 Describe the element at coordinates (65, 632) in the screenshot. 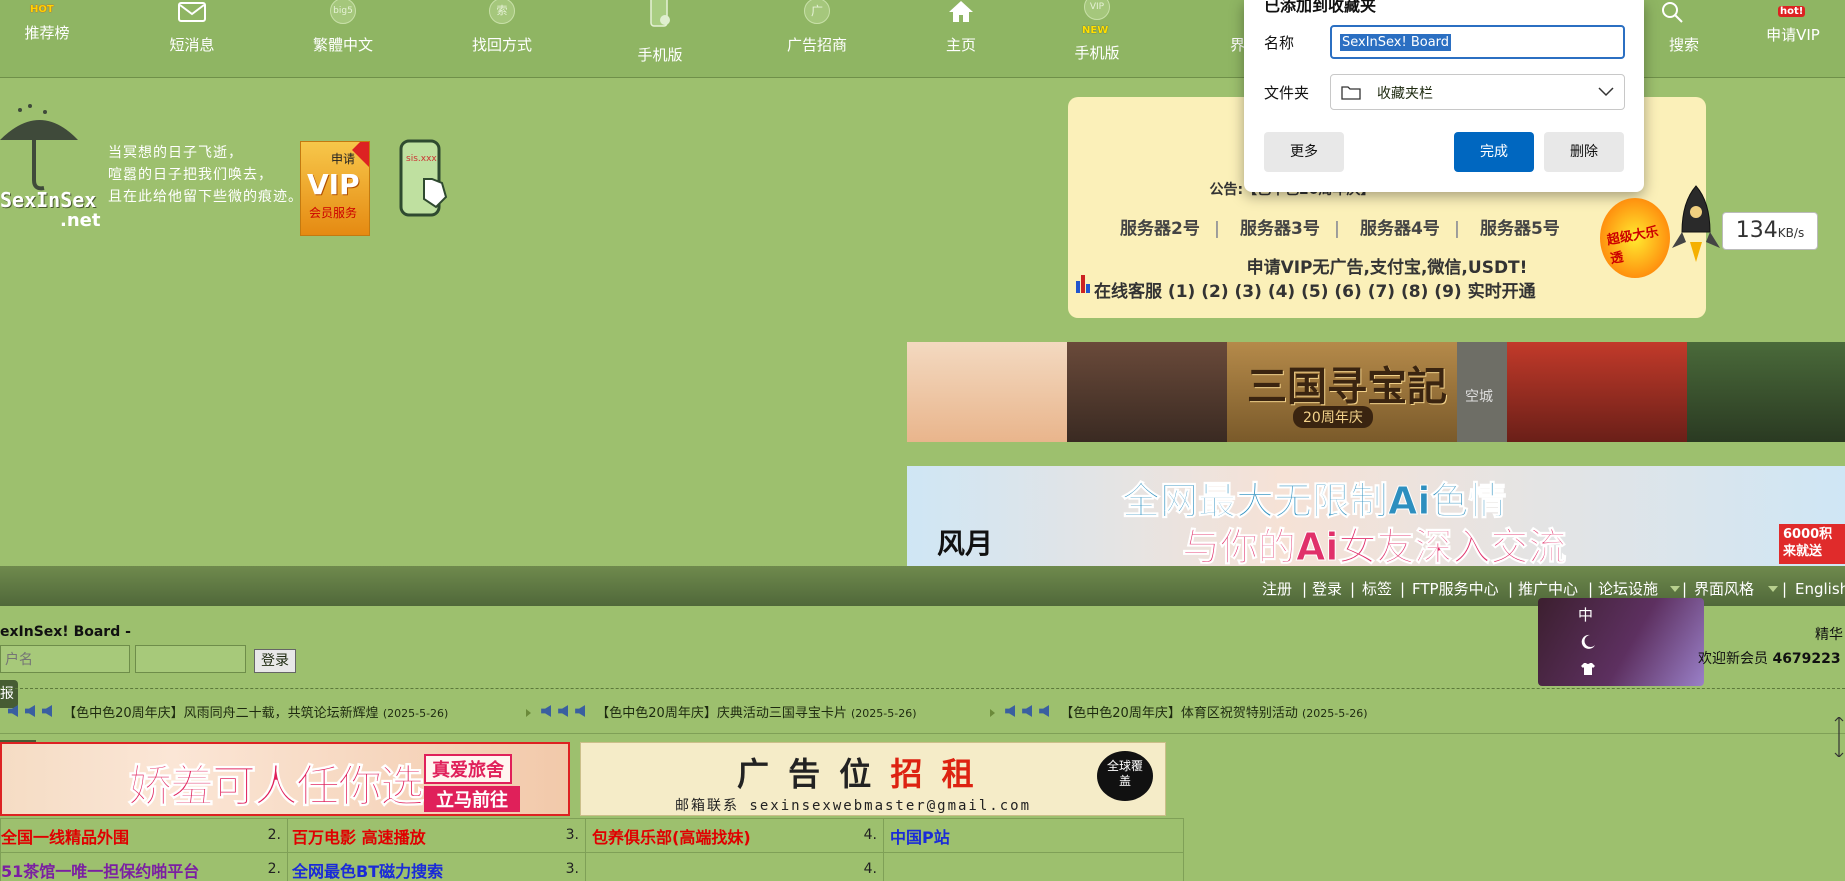

I see `board-name: exInSex! Board -` at that location.